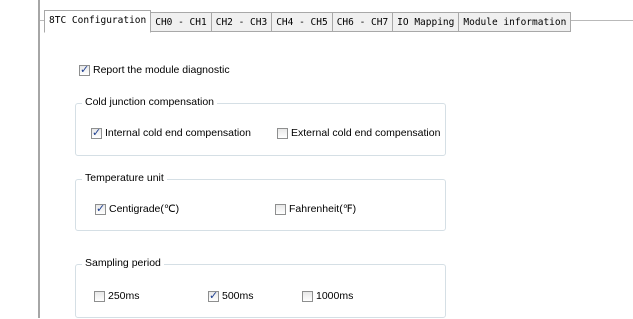 The height and width of the screenshot is (319, 633). Describe the element at coordinates (280, 209) in the screenshot. I see `fahrenheit-checkbox` at that location.